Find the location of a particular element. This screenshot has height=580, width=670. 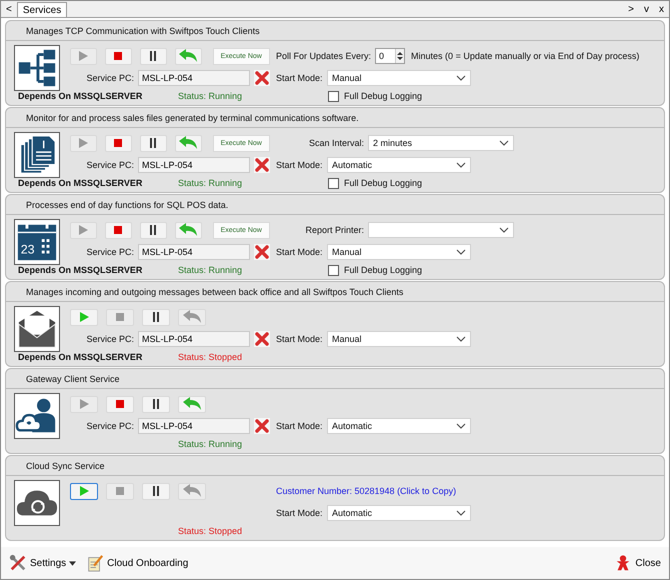

customer-number-link: Customer Number: 50281948 (Click to Copy) is located at coordinates (366, 491).